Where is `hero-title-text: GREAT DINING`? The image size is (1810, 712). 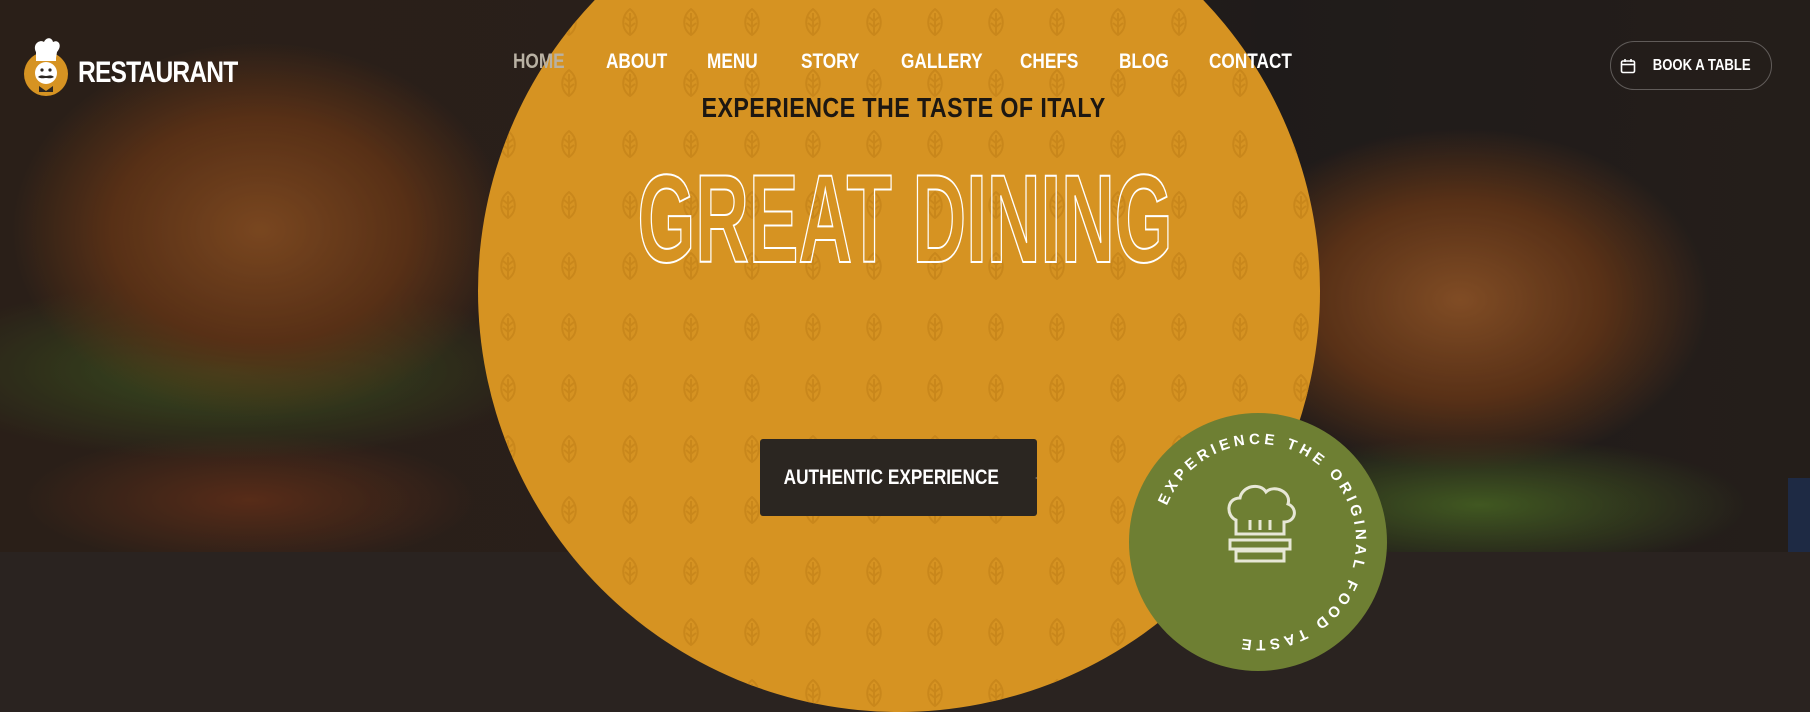
hero-title-text: GREAT DINING is located at coordinates (905, 215).